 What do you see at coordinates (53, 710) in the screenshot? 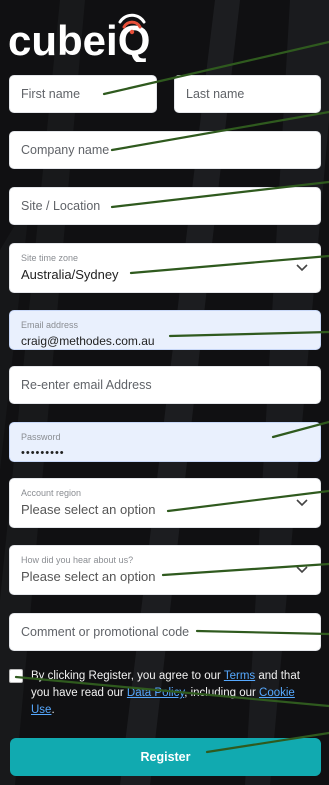
I see `terms-text-4: .` at bounding box center [53, 710].